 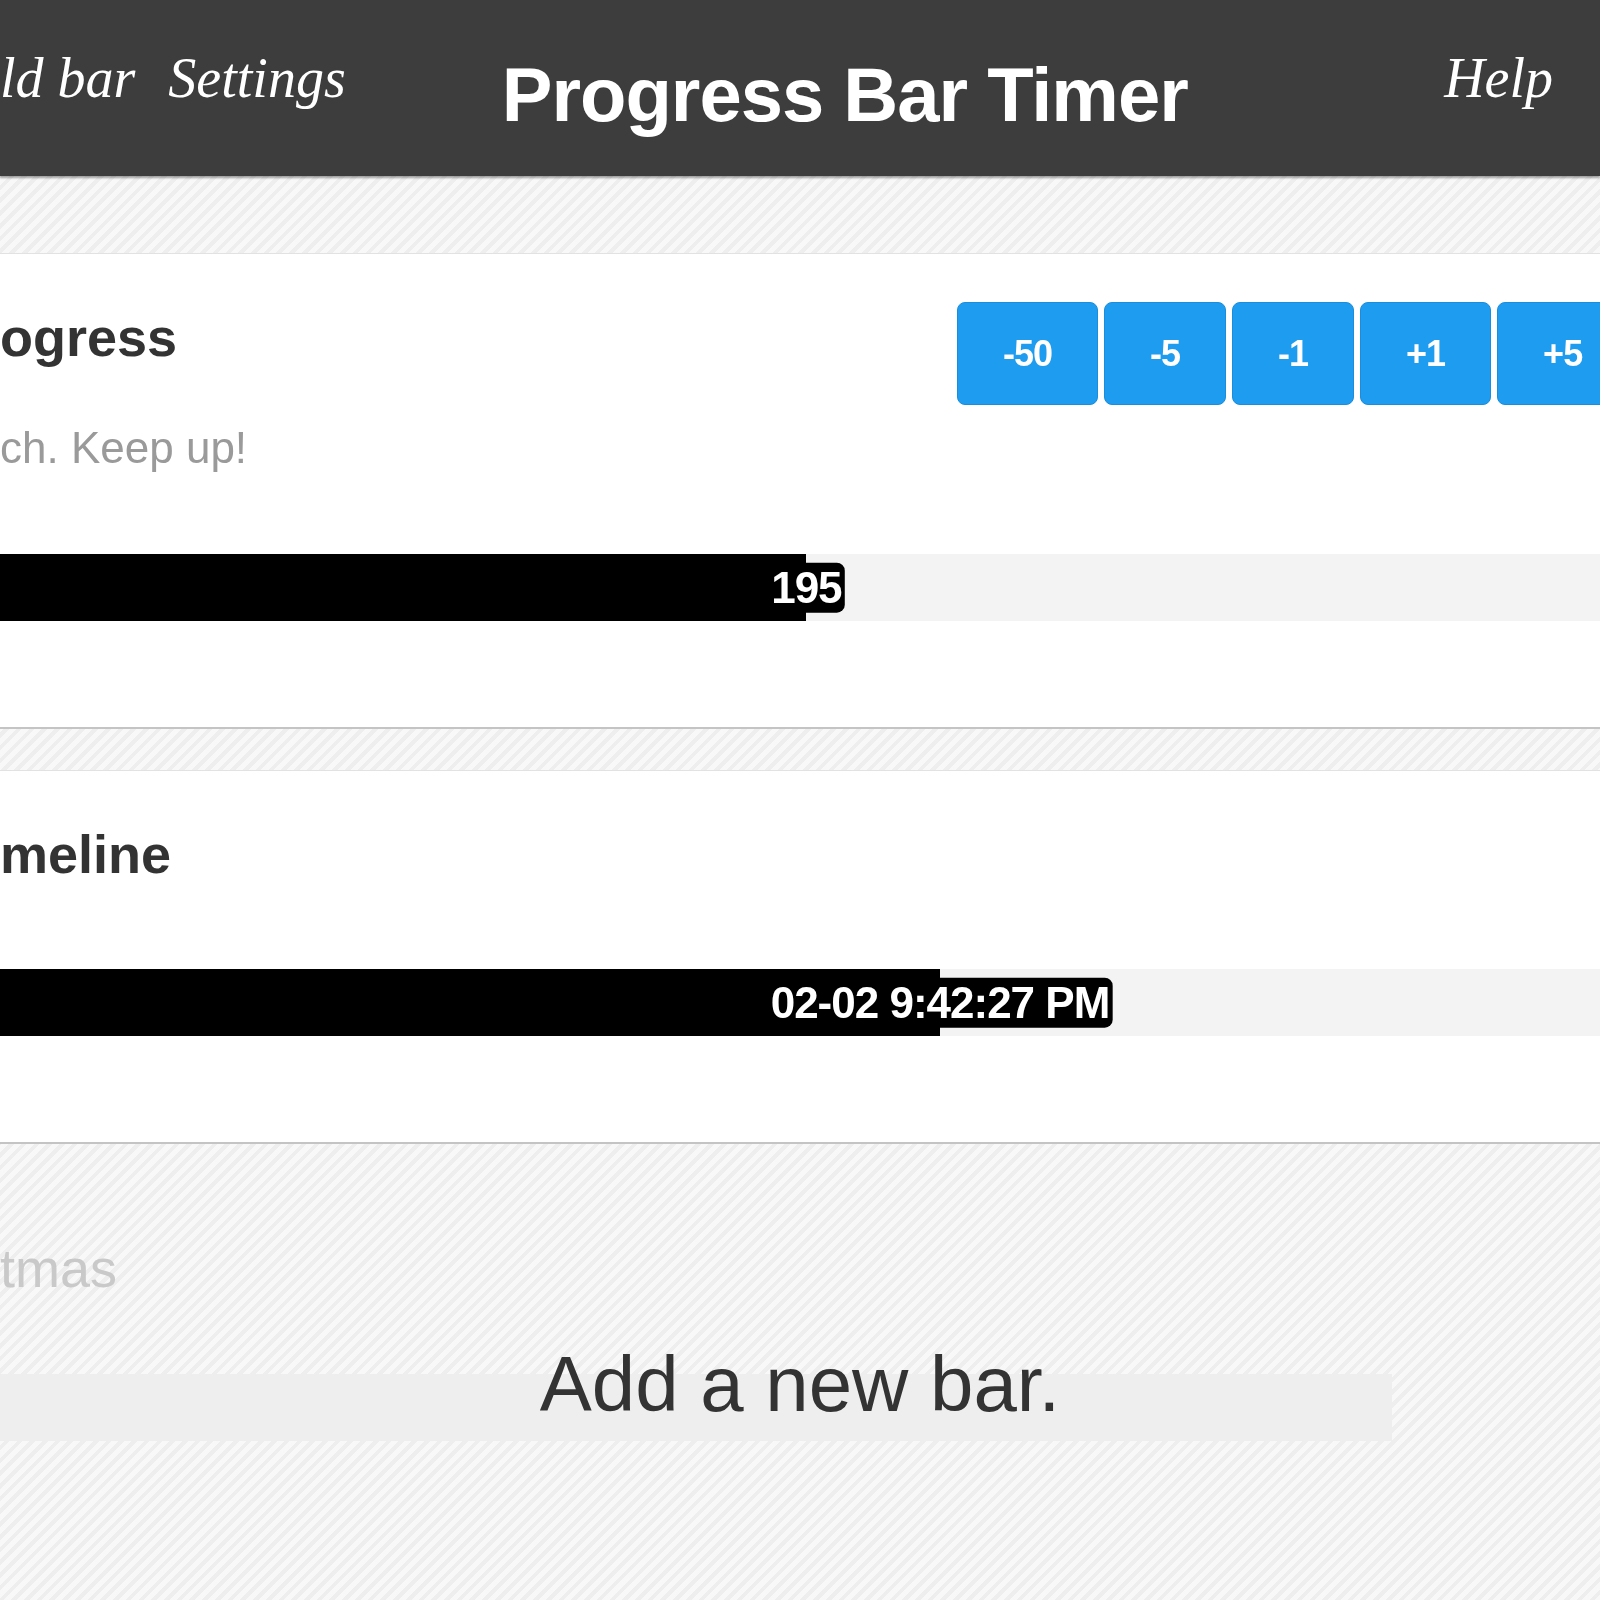 I want to click on nav-link: Help, so click(x=1498, y=79).